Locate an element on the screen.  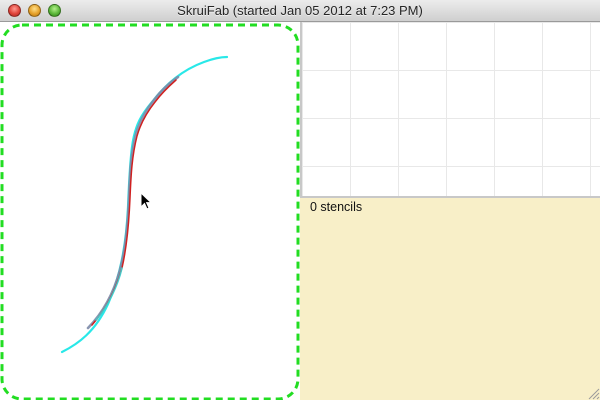
mouse-pointer-icon is located at coordinates (146, 201).